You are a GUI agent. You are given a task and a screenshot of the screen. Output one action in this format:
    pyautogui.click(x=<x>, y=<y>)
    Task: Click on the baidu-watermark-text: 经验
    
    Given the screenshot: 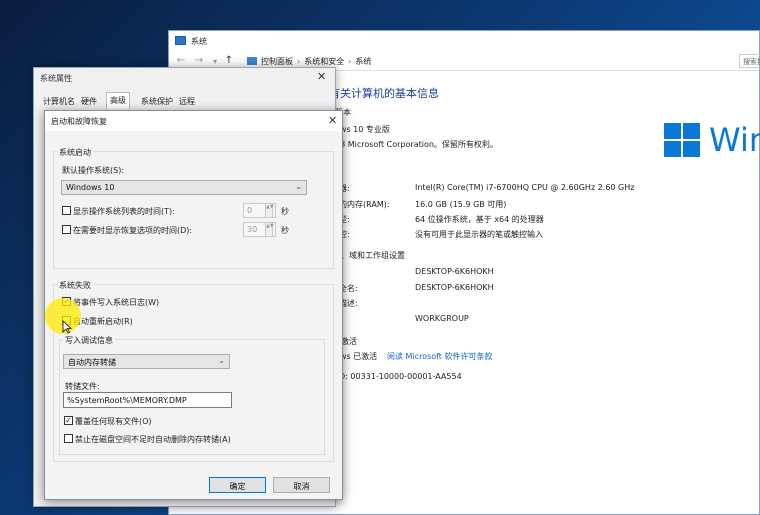 What is the action you would take?
    pyautogui.click(x=695, y=468)
    